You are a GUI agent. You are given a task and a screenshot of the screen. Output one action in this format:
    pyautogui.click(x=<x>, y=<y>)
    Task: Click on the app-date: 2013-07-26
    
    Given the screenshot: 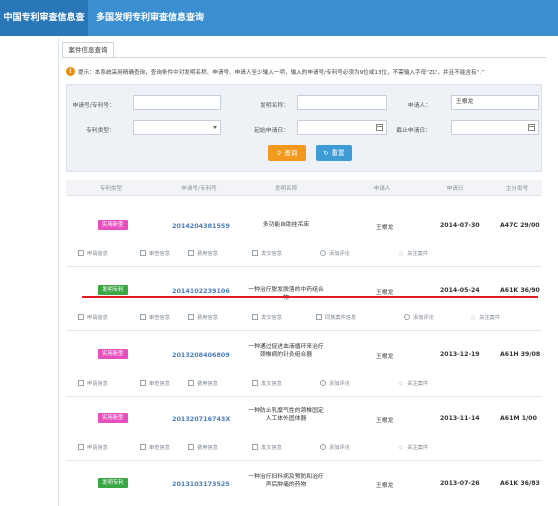 What is the action you would take?
    pyautogui.click(x=460, y=483)
    